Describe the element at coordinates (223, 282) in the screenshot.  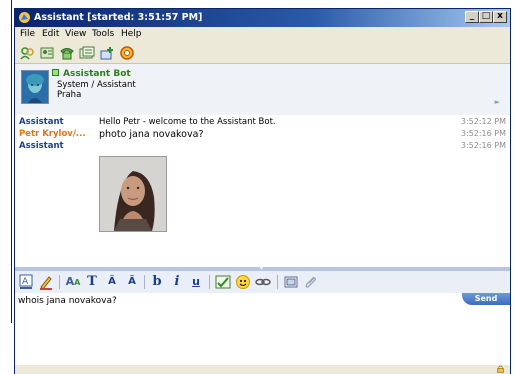
I see `spellcheck-icon` at that location.